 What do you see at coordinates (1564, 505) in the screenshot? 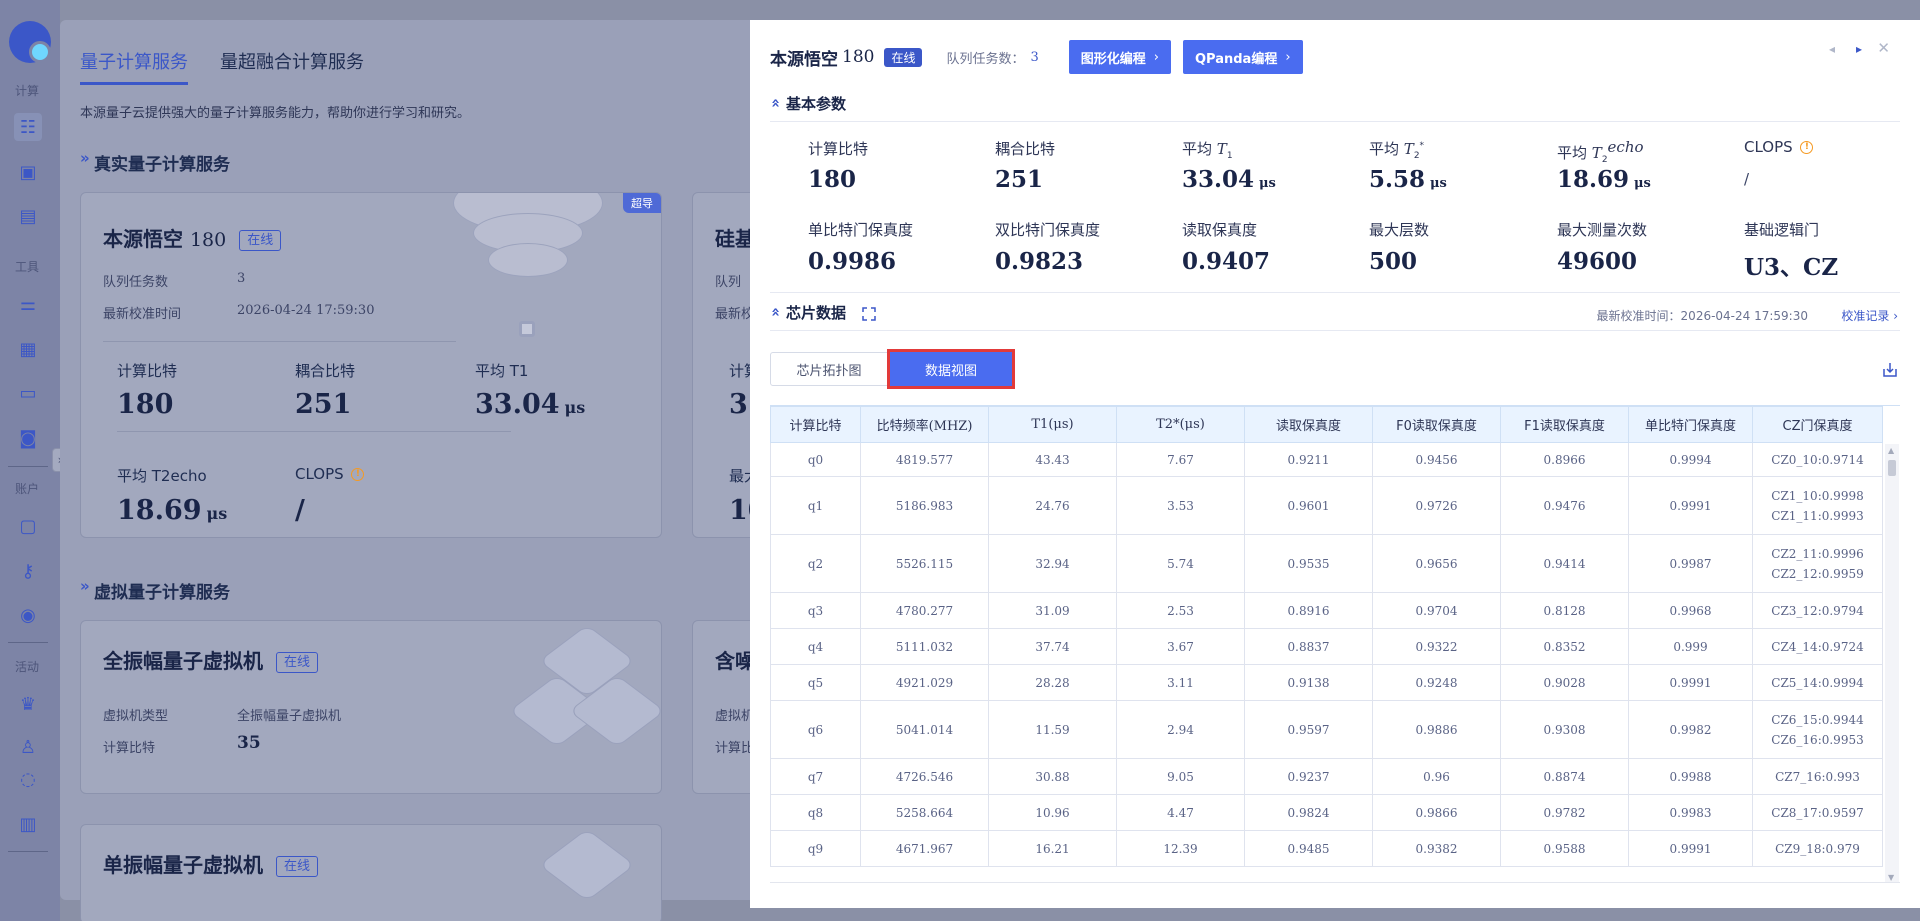
I see `table-cell: 0.9476` at bounding box center [1564, 505].